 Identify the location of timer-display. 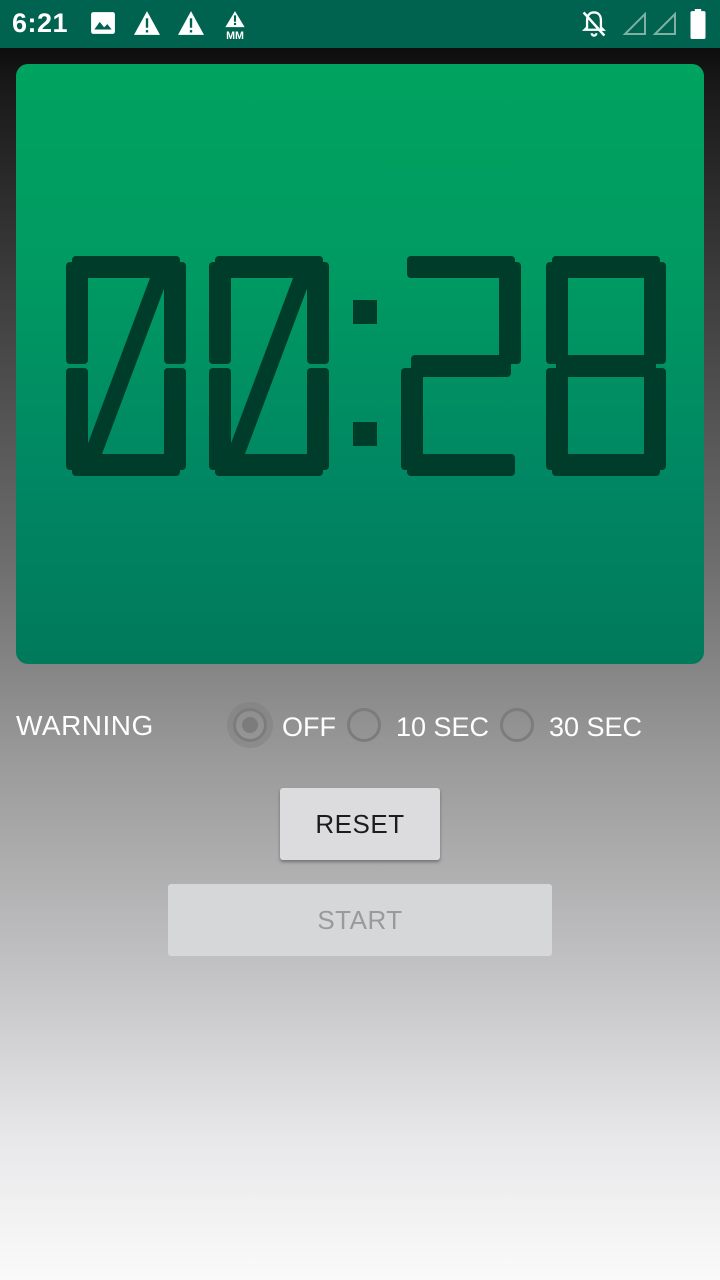
(366, 366).